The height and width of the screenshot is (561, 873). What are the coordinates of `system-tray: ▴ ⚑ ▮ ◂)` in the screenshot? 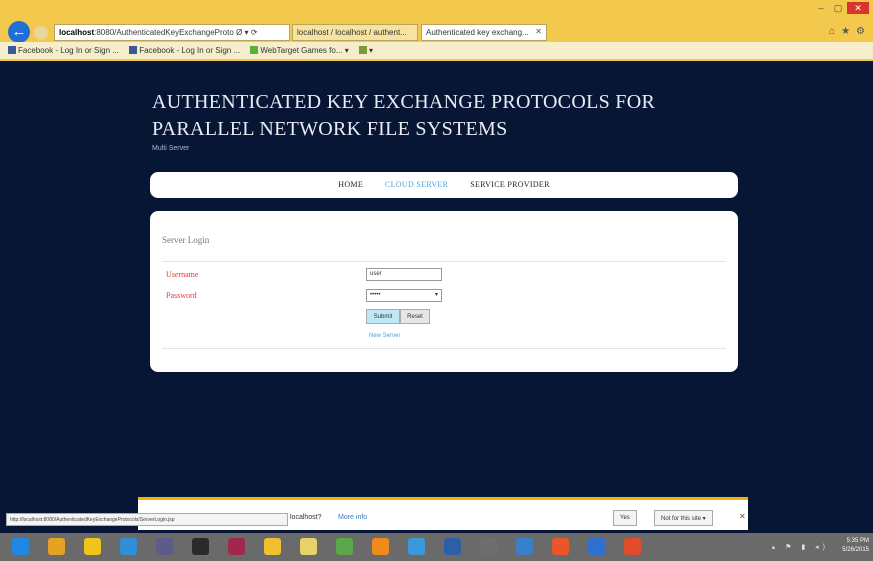 It's located at (800, 547).